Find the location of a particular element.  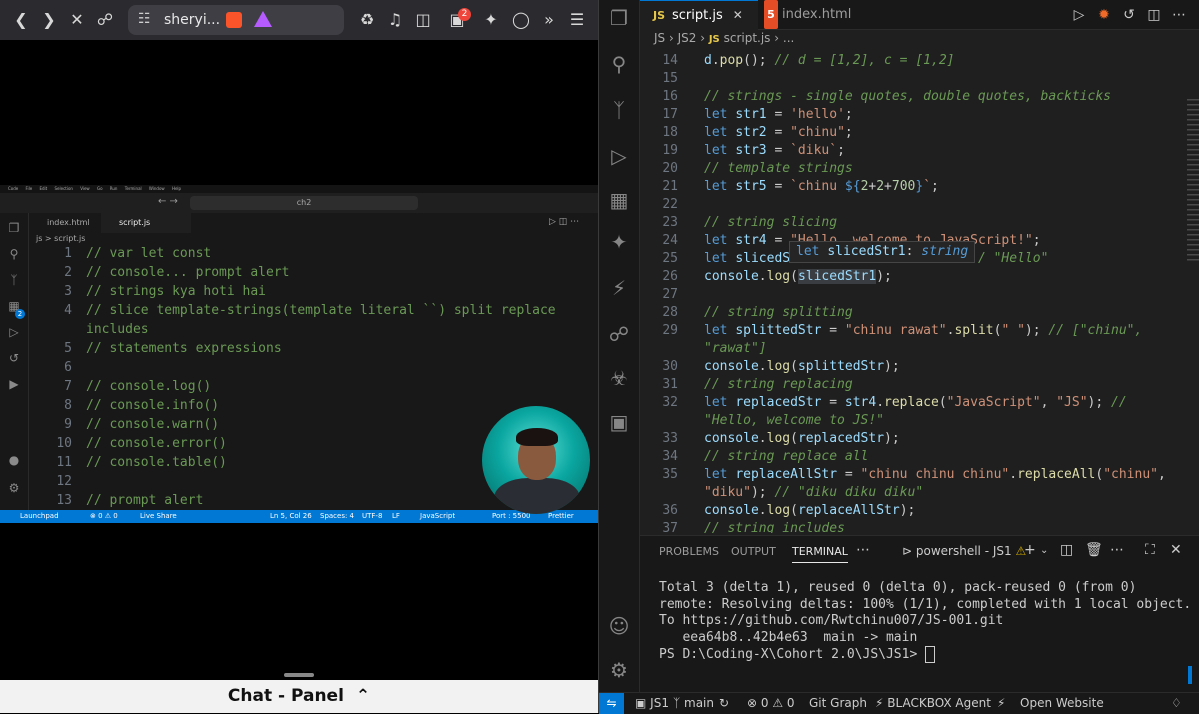

bookmarks-icon: ☍ is located at coordinates (619, 334).